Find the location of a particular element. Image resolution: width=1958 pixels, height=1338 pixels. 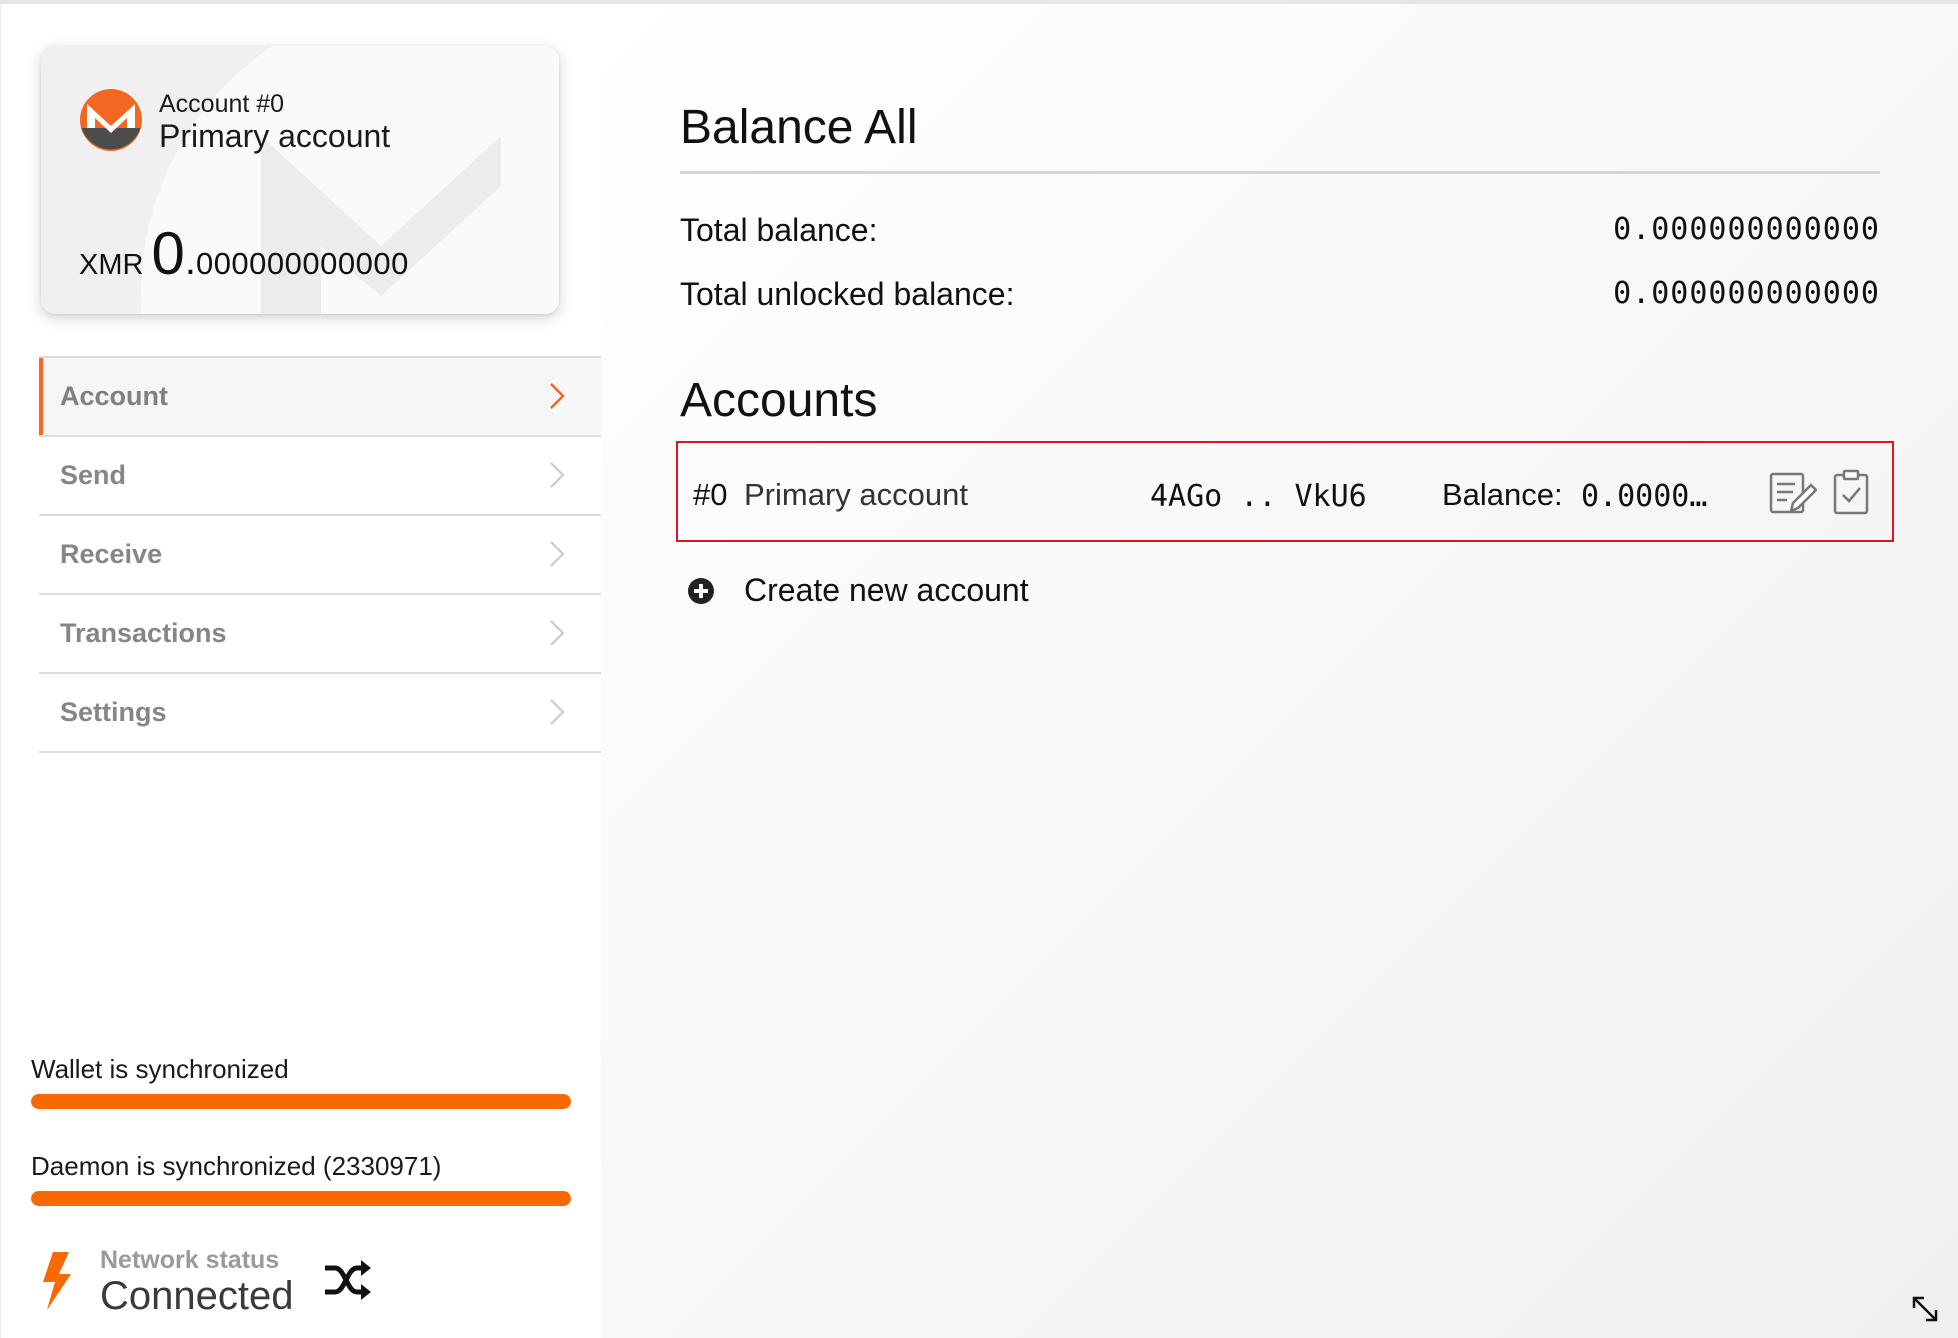

sidebar-item-label: Account is located at coordinates (114, 396).